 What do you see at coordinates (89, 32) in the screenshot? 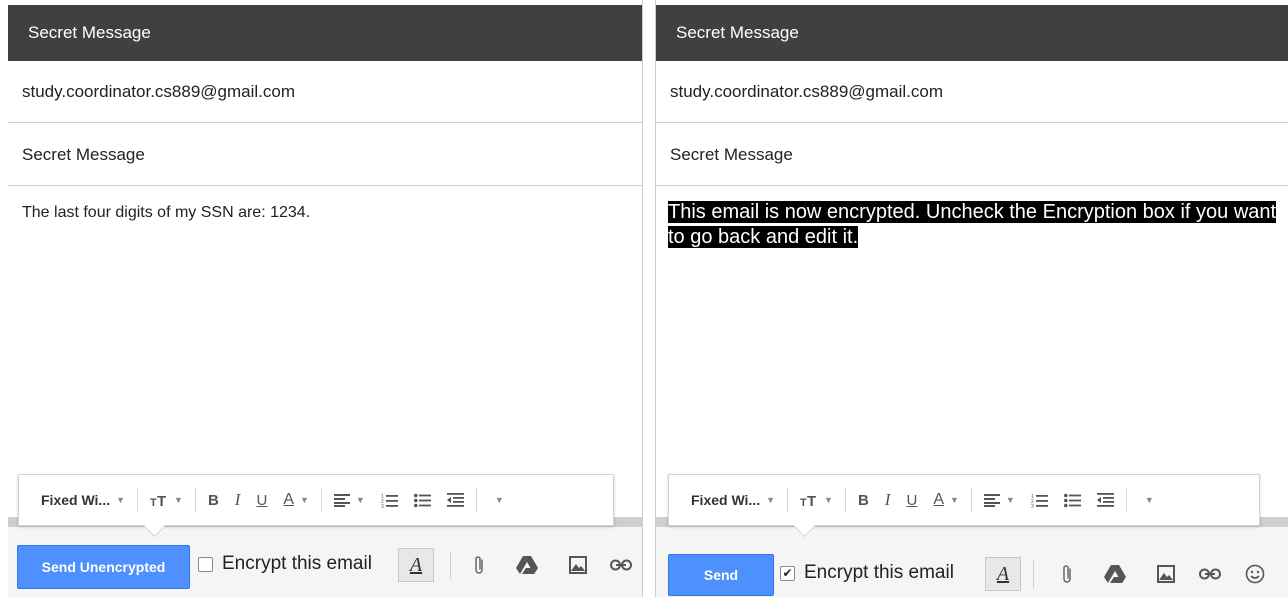
I see `compose-title: Secret Message` at bounding box center [89, 32].